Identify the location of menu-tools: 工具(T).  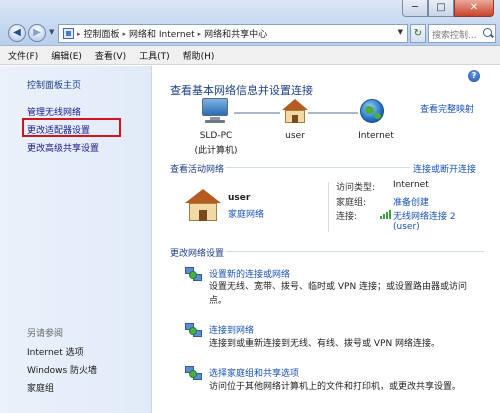
(154, 55).